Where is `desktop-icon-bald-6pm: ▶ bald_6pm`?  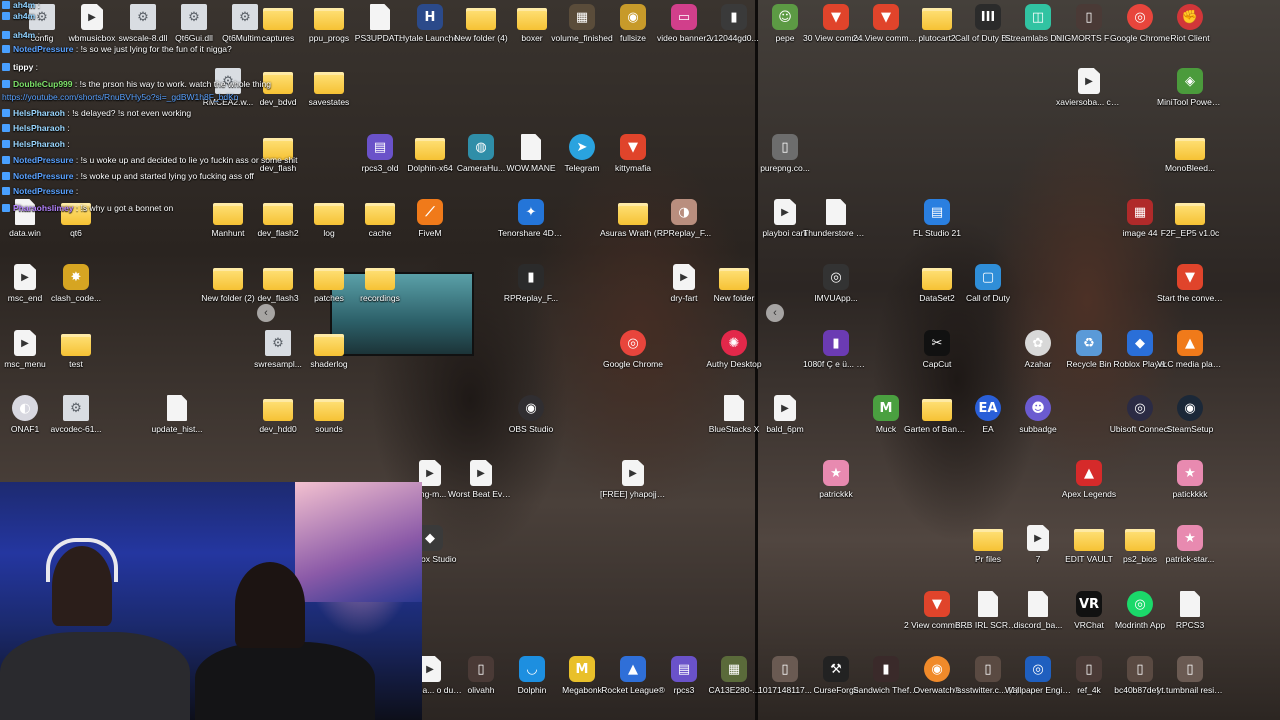
desktop-icon-bald-6pm: ▶ bald_6pm is located at coordinates (785, 424).